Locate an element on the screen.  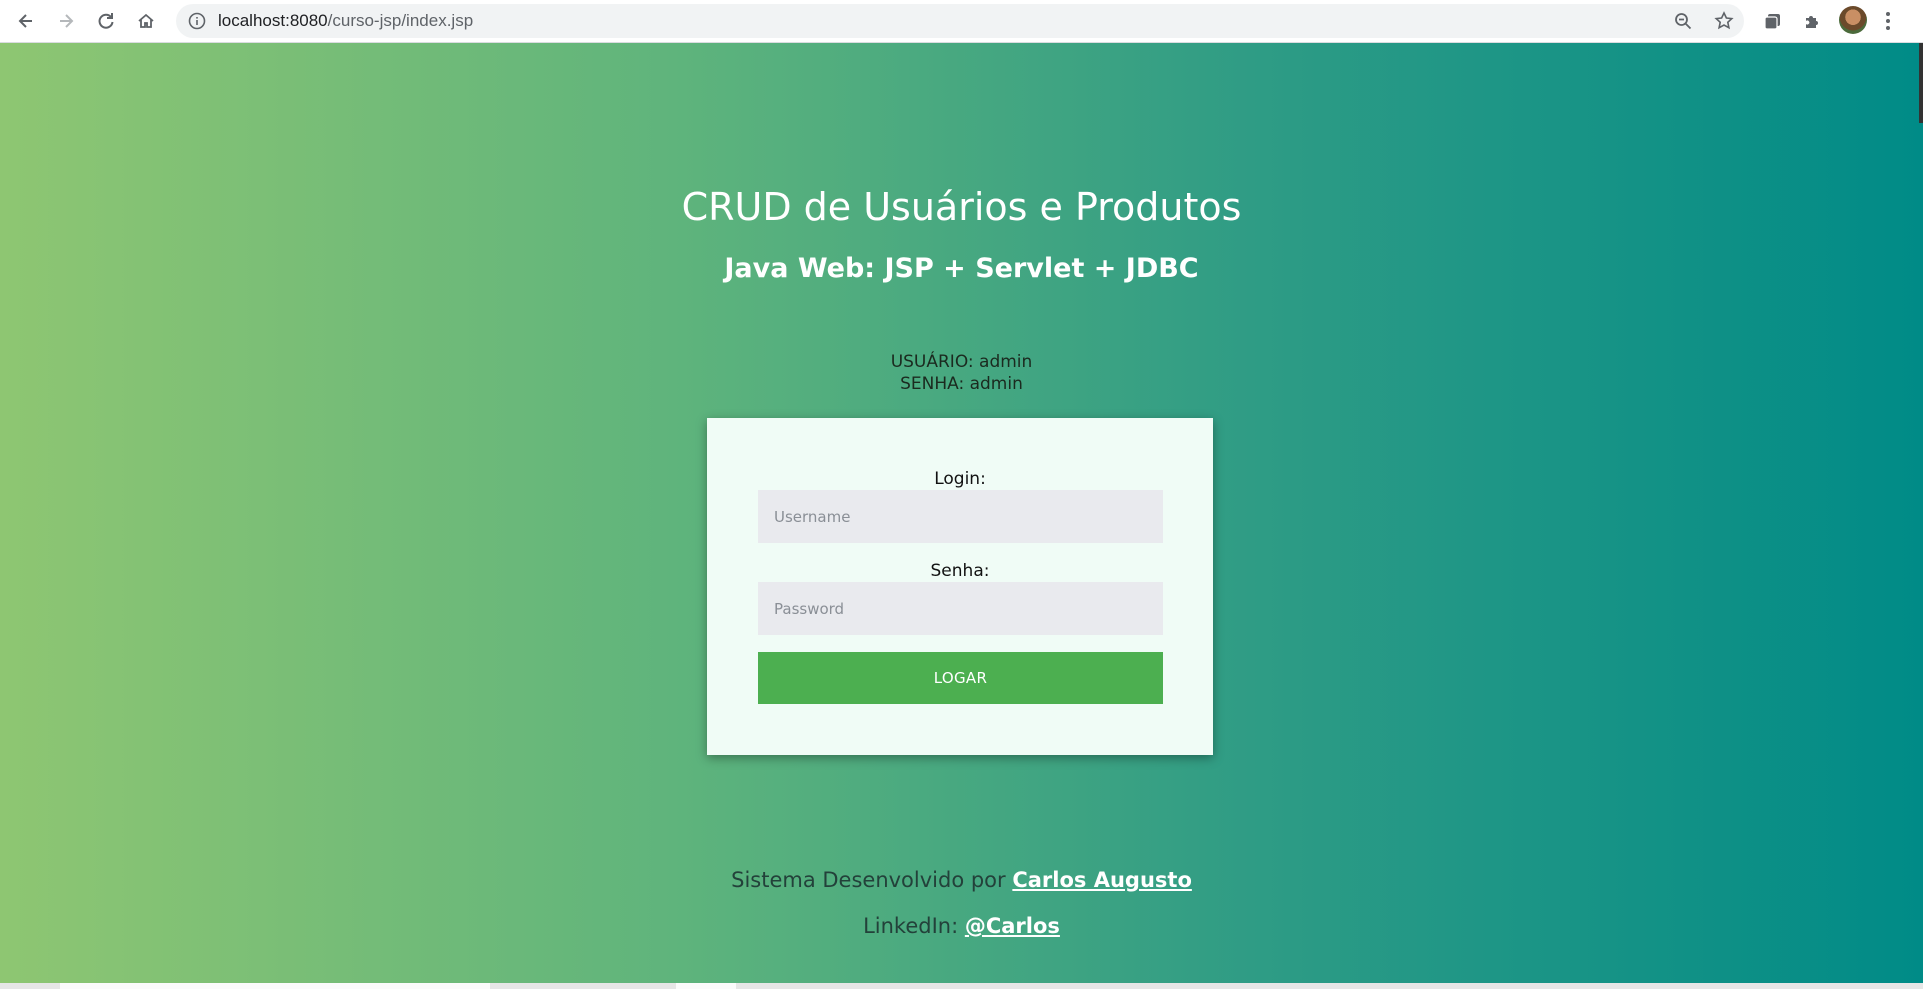
address-bar: localhost:8080/curso-jsp/index.jsp is located at coordinates (960, 21).